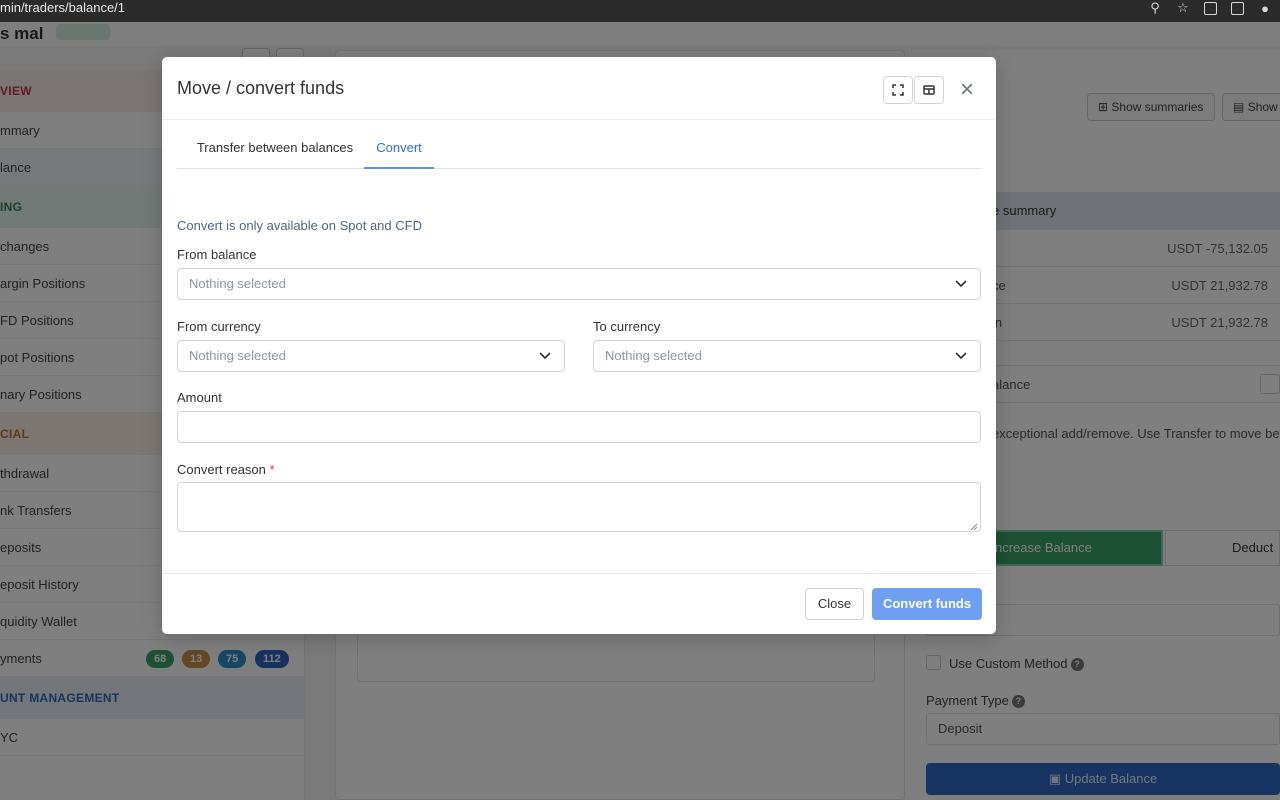  I want to click on translate-icon, so click(1210, 8).